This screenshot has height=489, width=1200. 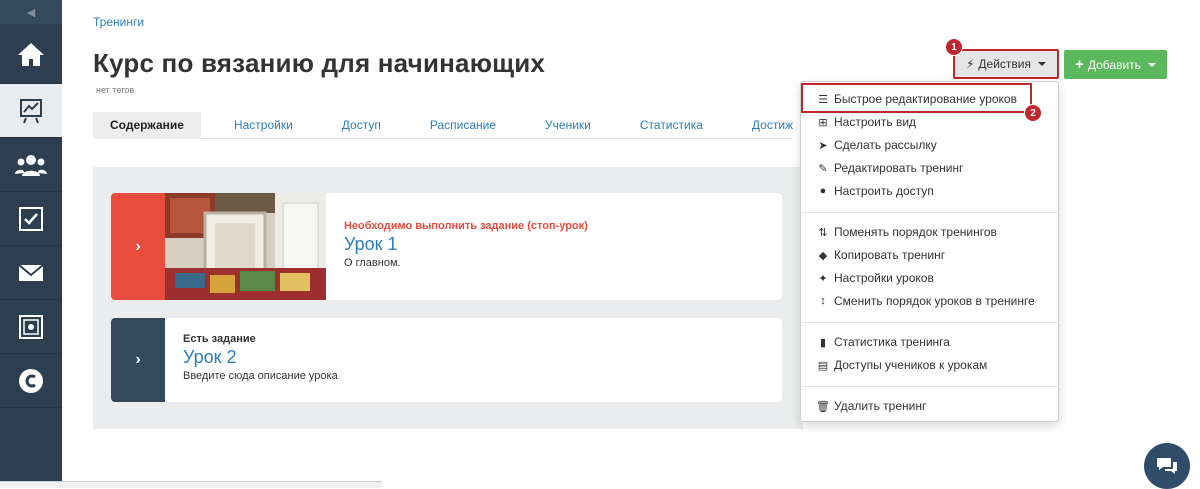 I want to click on tab-students: Ученики, so click(x=568, y=125).